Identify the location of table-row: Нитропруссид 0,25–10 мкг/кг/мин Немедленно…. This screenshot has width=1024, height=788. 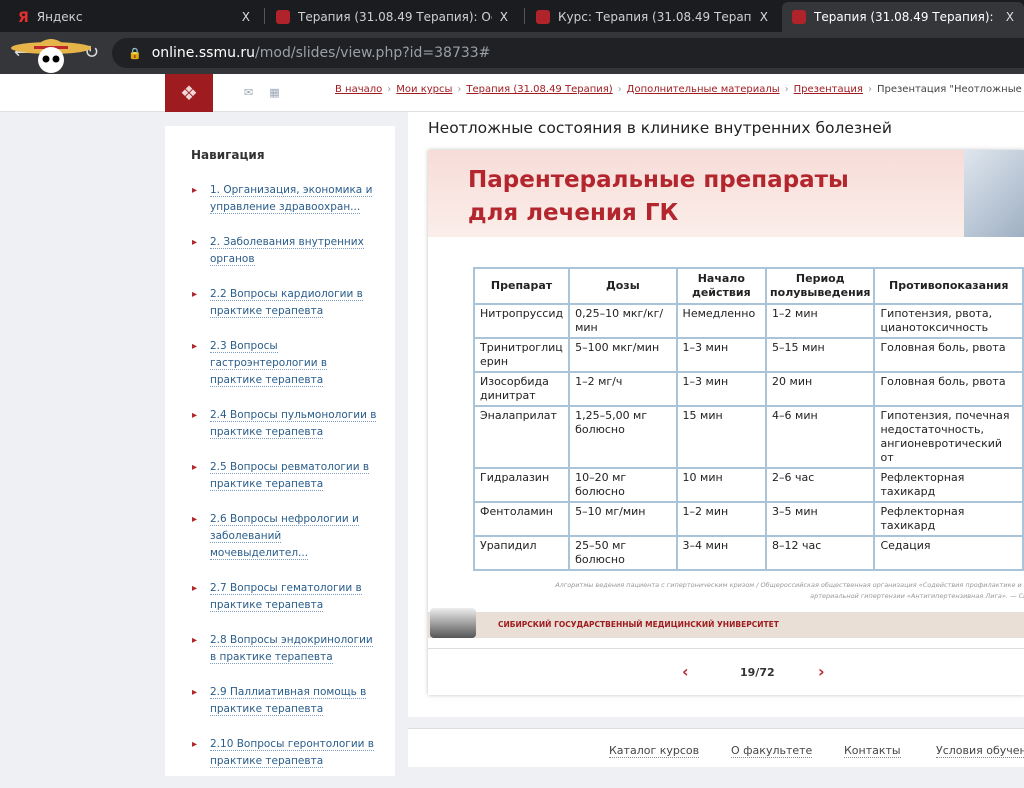
(748, 321).